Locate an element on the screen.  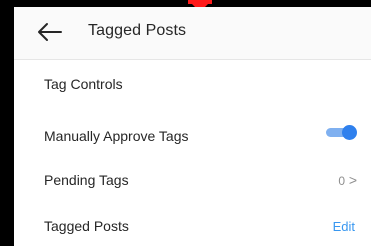
row-label-pending-tags: Pending Tags is located at coordinates (86, 180).